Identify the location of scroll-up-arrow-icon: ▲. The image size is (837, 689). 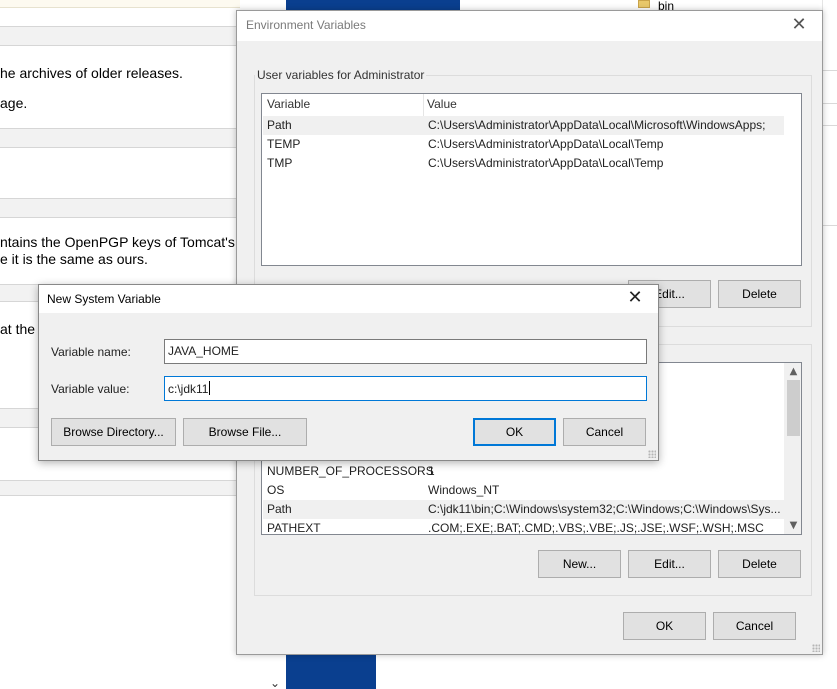
(793, 371).